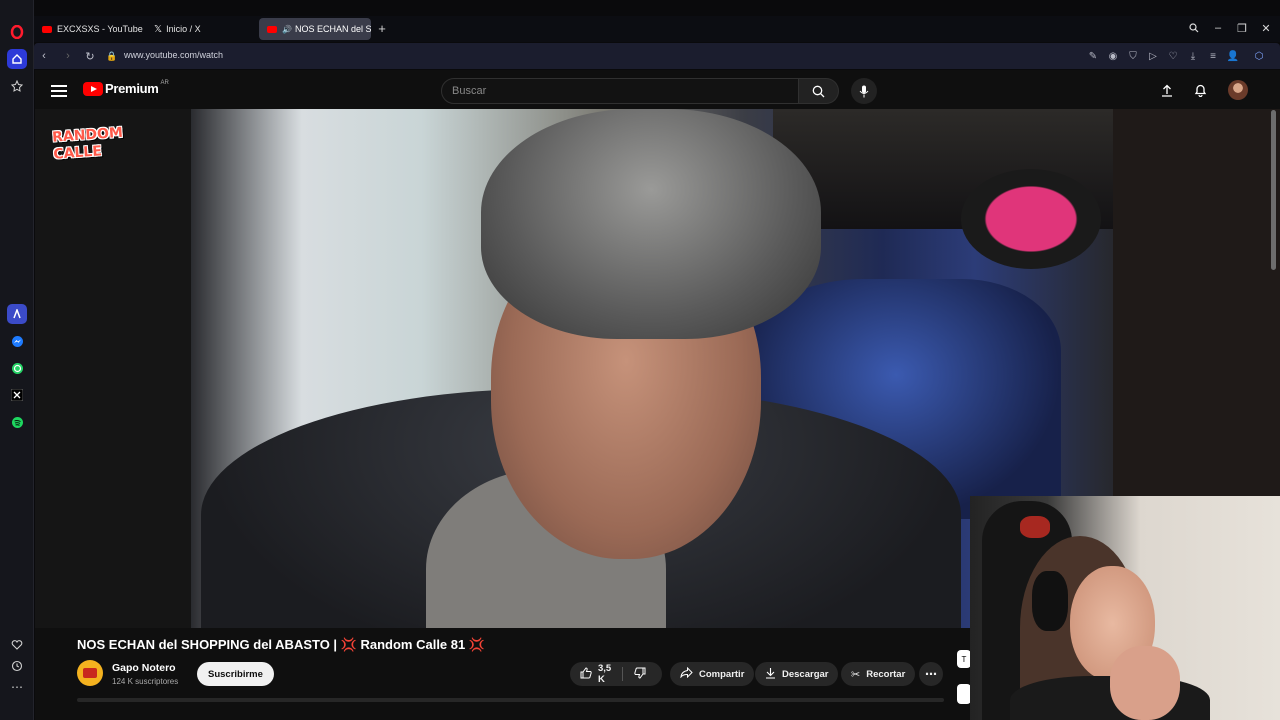  I want to click on opera-sidebar: ⋯, so click(17, 360).